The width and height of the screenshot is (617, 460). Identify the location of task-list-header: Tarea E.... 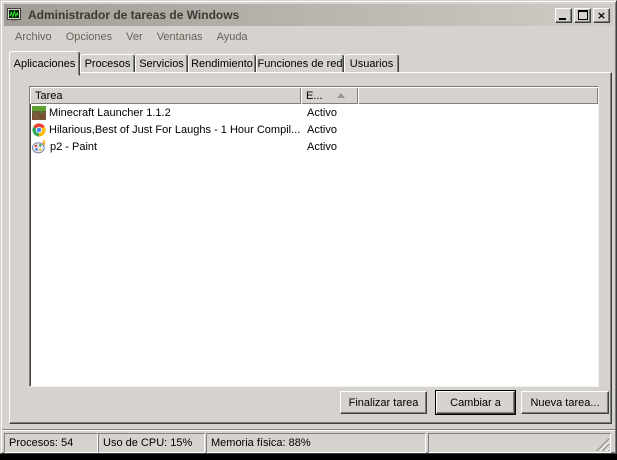
(314, 95).